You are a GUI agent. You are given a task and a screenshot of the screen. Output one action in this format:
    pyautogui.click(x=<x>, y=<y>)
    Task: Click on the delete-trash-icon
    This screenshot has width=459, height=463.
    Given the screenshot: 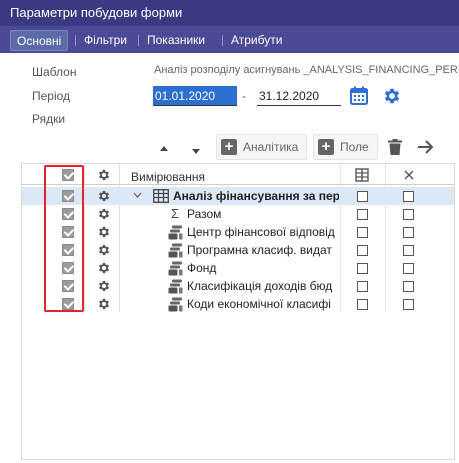 What is the action you would take?
    pyautogui.click(x=395, y=148)
    